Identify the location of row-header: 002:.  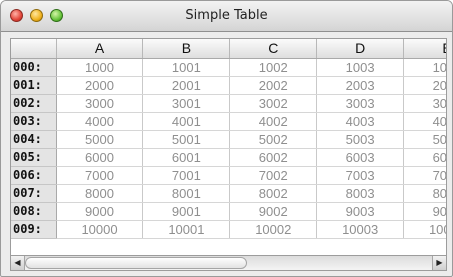
(34, 103).